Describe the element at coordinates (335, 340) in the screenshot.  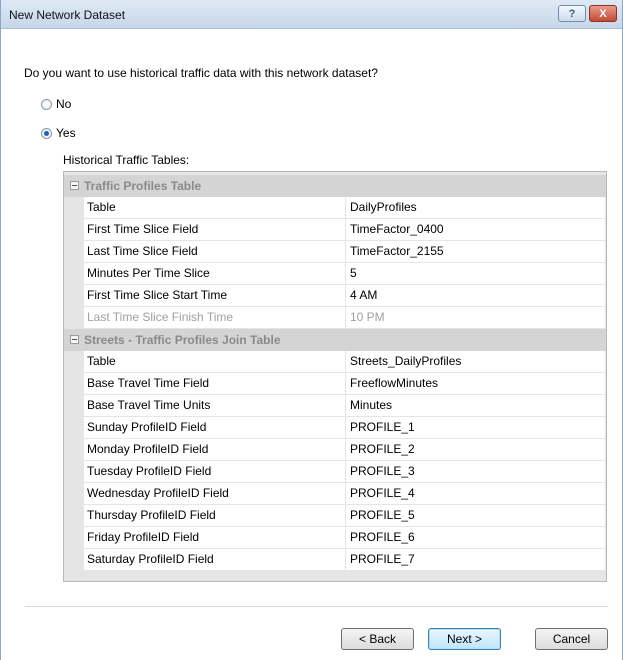
I see `category-streets-join: Streets - Traffic Profiles Join Table` at that location.